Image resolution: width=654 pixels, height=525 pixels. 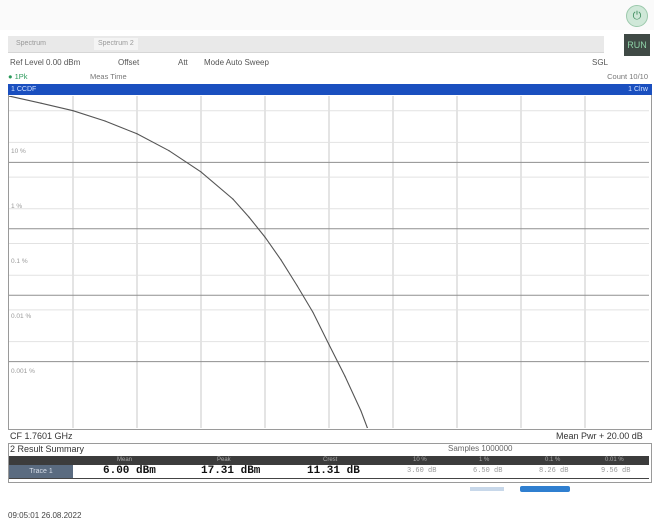 I want to click on y-tick-label: 1 %, so click(x=17, y=206).